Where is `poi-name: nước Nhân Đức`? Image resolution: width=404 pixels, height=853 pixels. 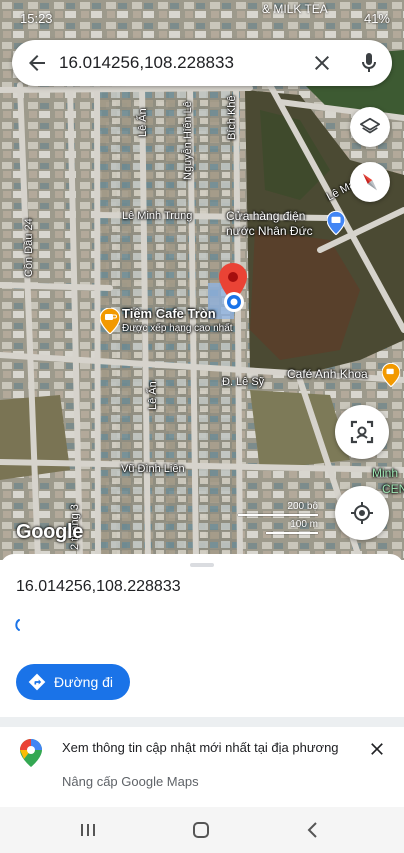 poi-name: nước Nhân Đức is located at coordinates (269, 231).